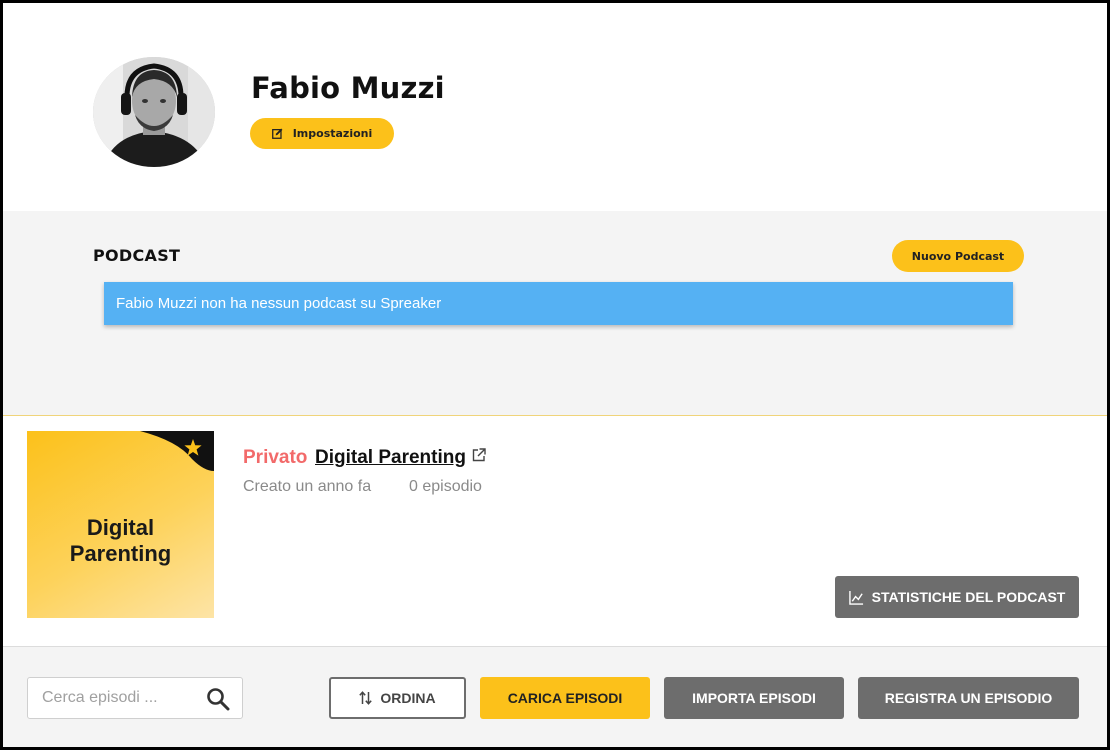 This screenshot has height=750, width=1110. I want to click on record-episode-button: REGISTRA UN EPISODIO, so click(968, 698).